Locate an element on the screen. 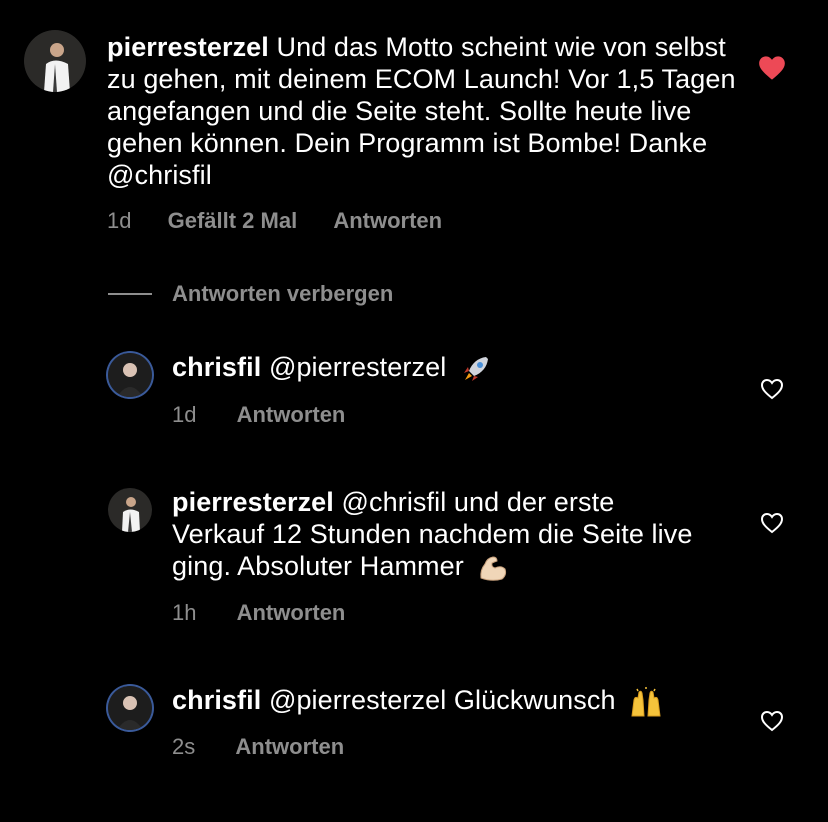  reply-text: chrisfil @pierresterzel is located at coordinates (452, 368).